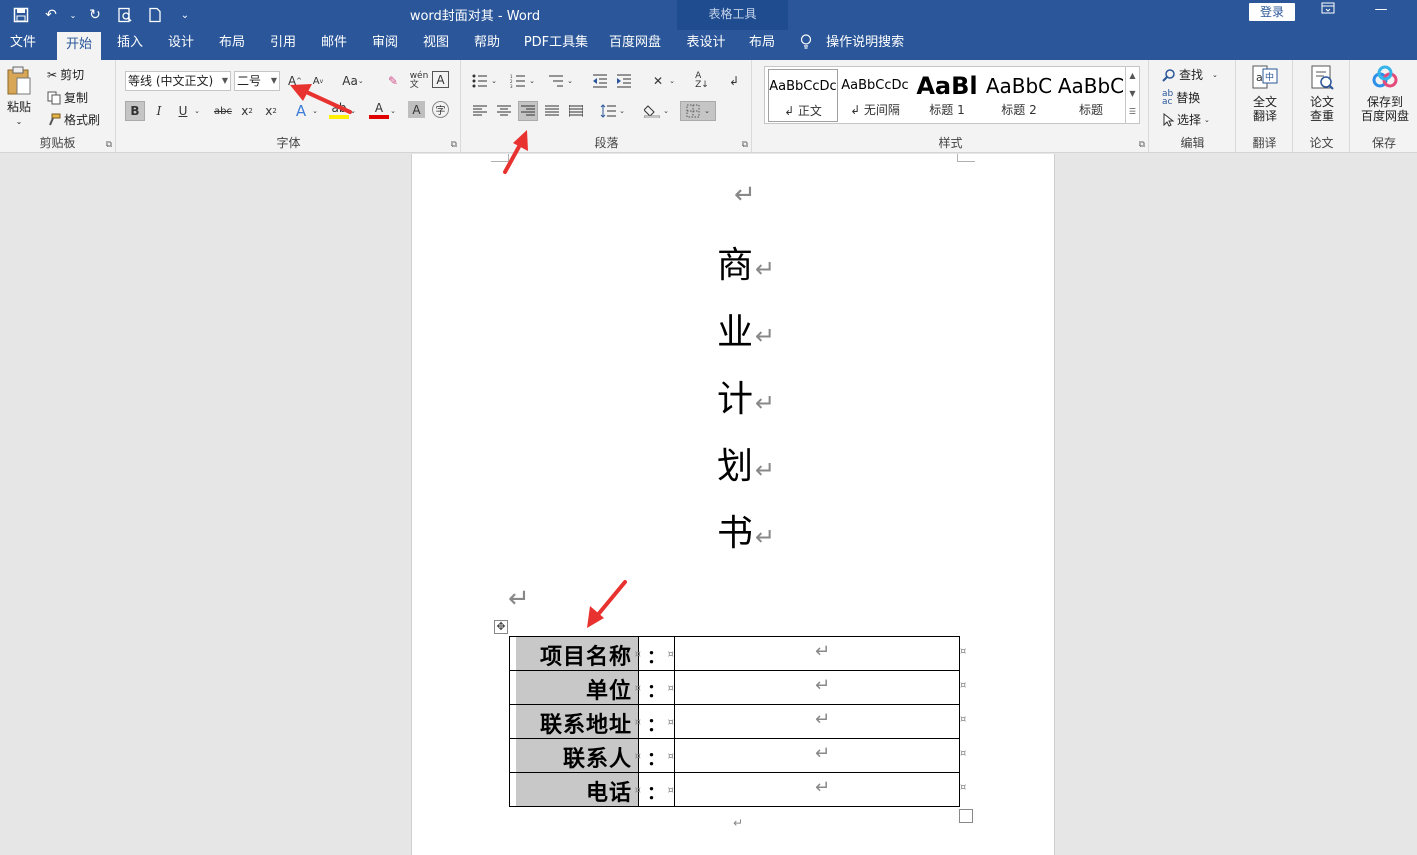  I want to click on font-color-icon: A, so click(379, 110).